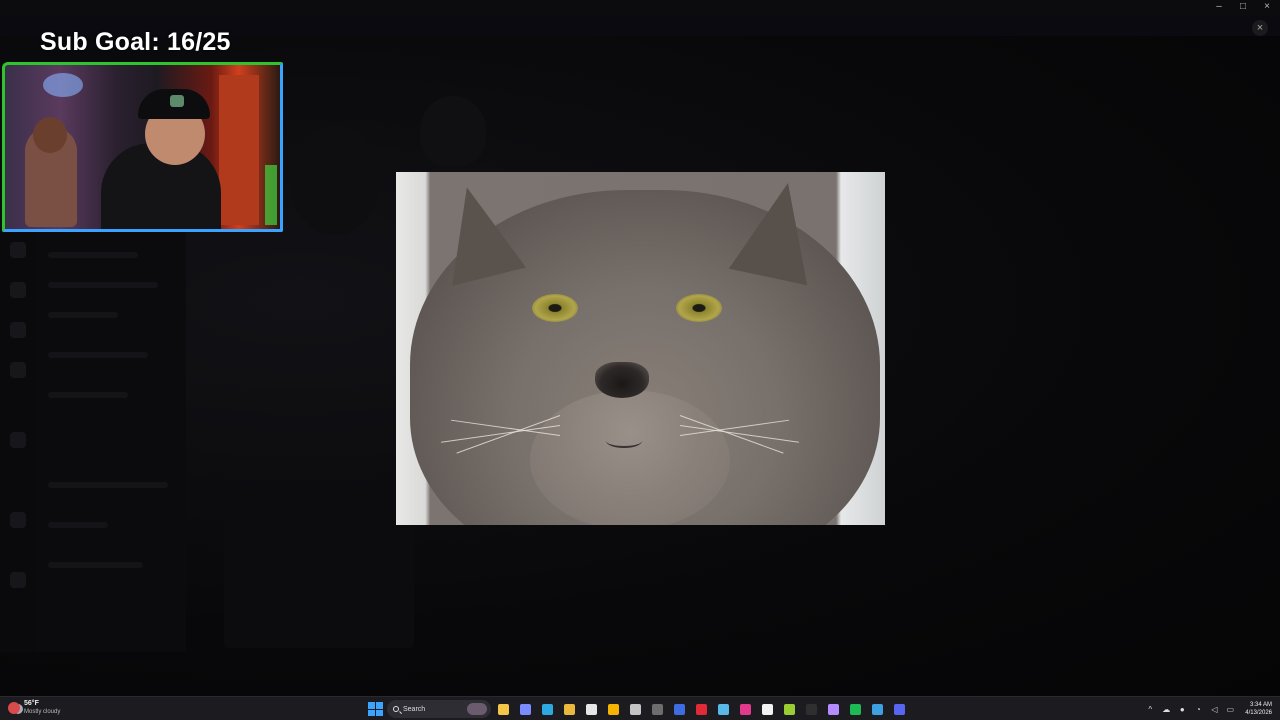  I want to click on weather-widget: 56°F Mostly cloudy, so click(34, 708).